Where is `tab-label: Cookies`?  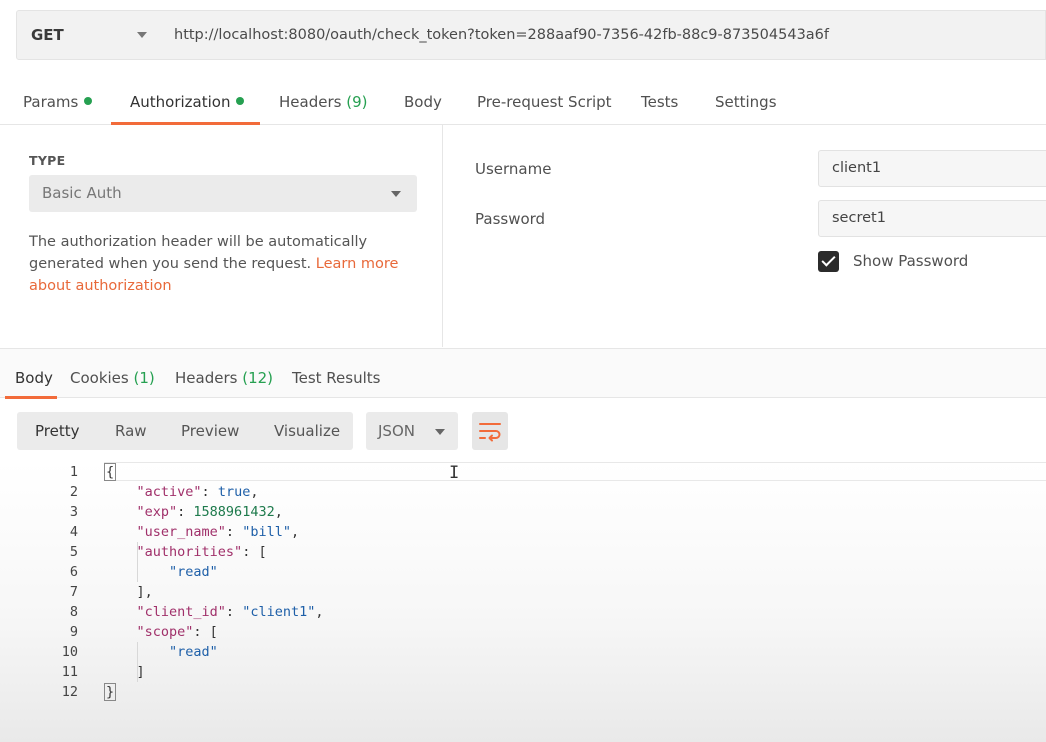
tab-label: Cookies is located at coordinates (99, 378).